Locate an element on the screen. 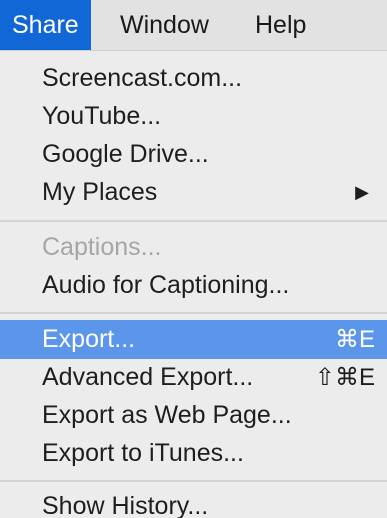  menu-item-my-places: My Places ▶ is located at coordinates (193, 192).